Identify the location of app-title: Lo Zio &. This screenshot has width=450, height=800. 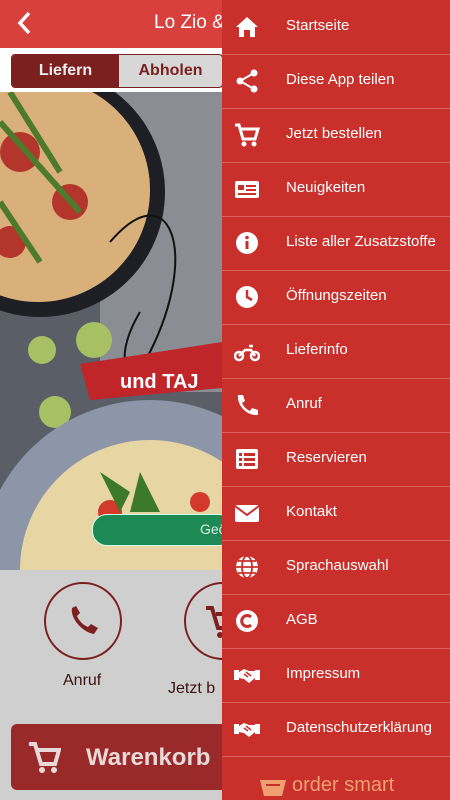
(189, 22).